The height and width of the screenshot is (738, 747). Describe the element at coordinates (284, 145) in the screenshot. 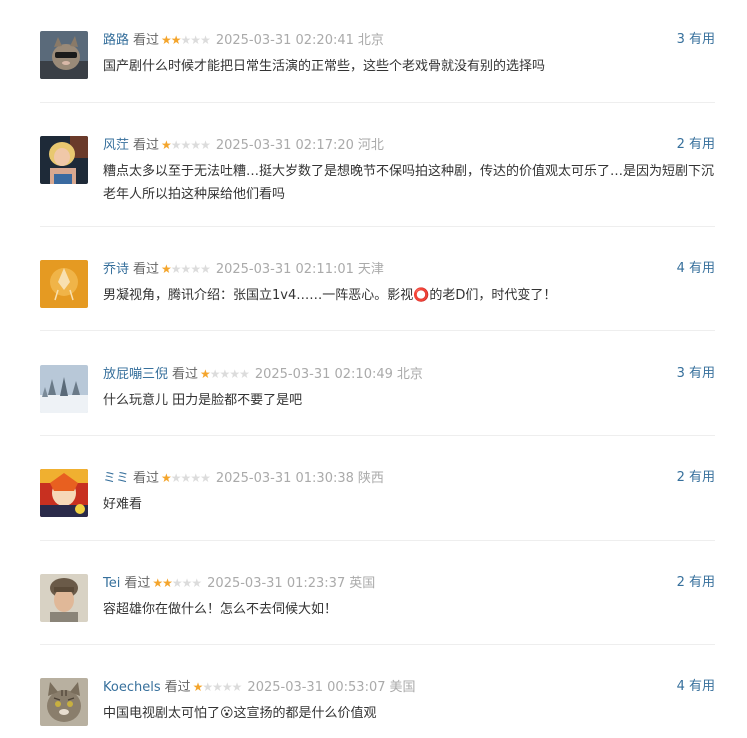

I see `comment-time: 2025-03-31 02:17:20` at that location.